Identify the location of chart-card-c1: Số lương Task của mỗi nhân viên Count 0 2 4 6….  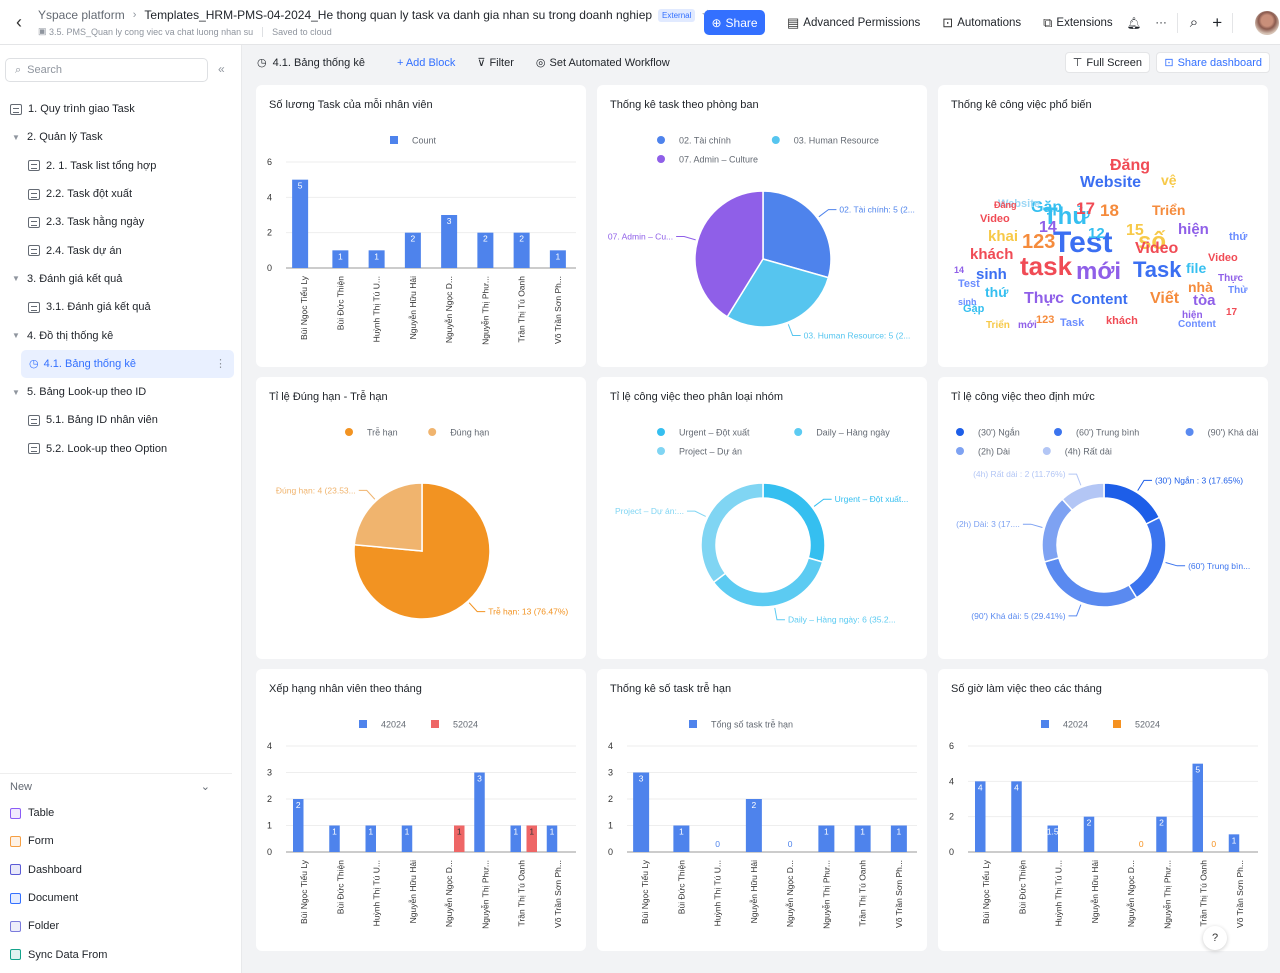
(421, 226).